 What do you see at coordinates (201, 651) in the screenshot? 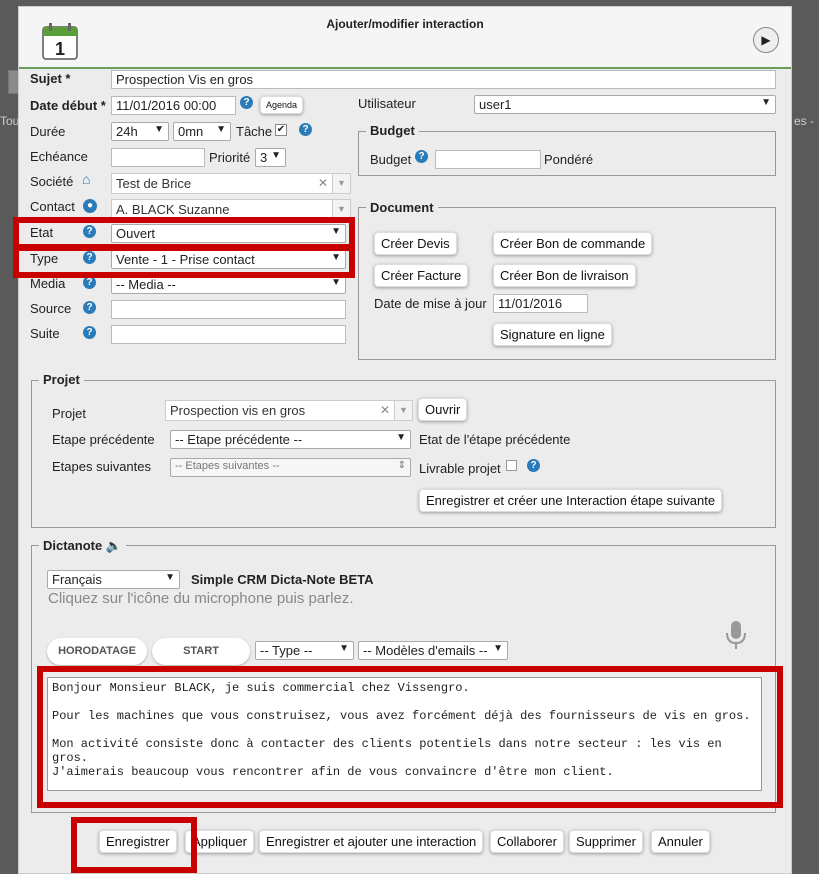
I see `start-button: START` at bounding box center [201, 651].